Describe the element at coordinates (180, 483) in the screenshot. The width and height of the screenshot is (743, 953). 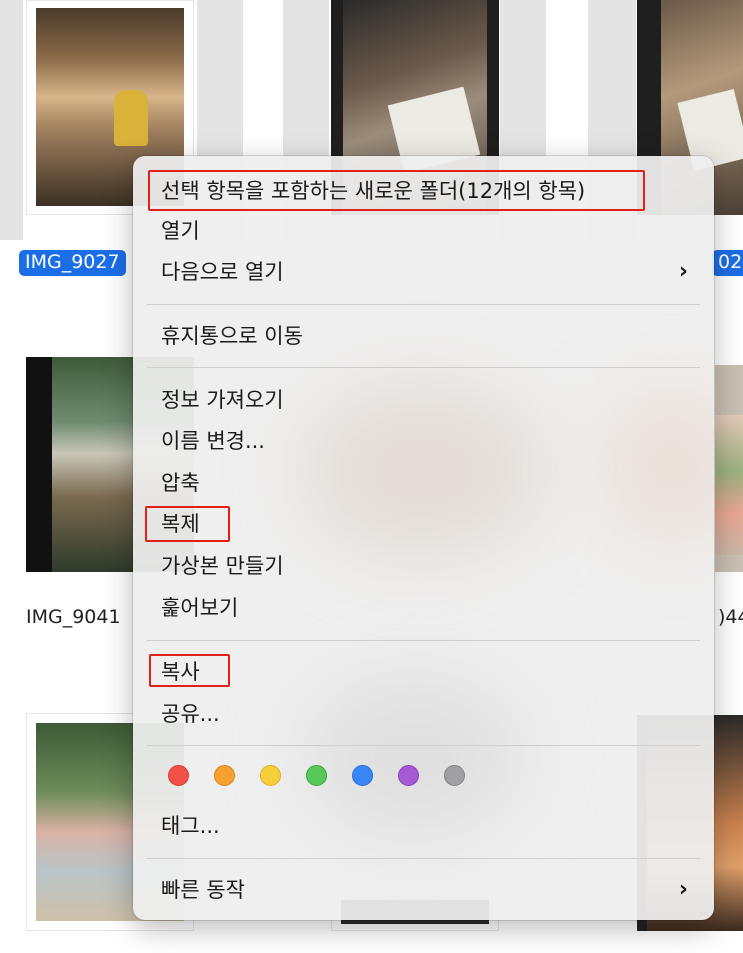
I see `menu-item-compress: 압축` at that location.